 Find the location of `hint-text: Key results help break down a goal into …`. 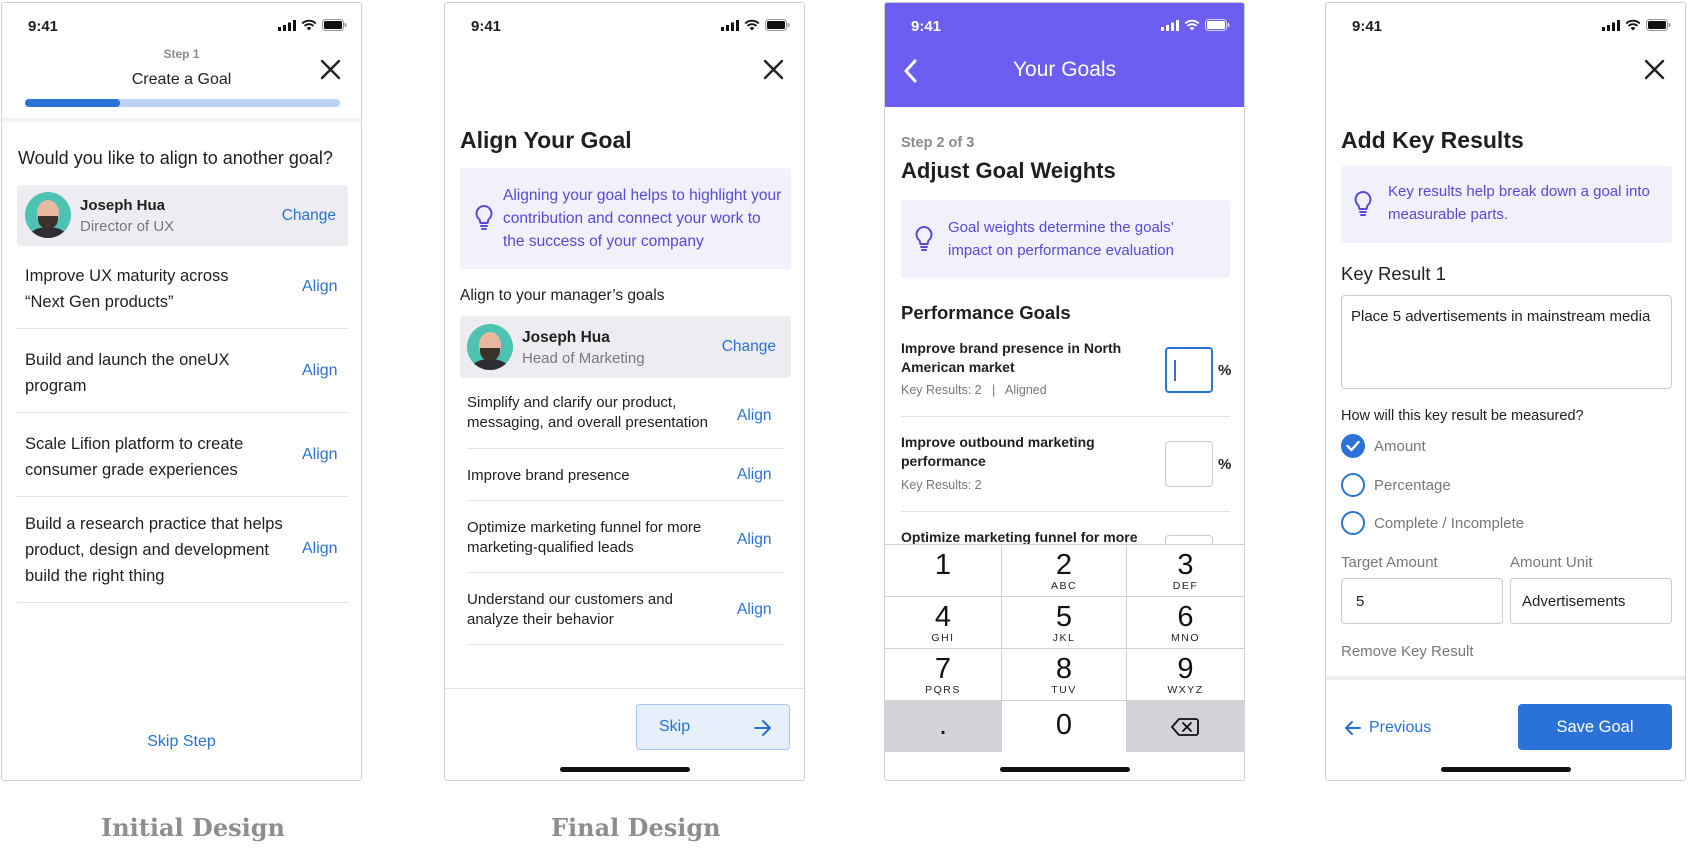

hint-text: Key results help break down a goal into … is located at coordinates (1519, 203).